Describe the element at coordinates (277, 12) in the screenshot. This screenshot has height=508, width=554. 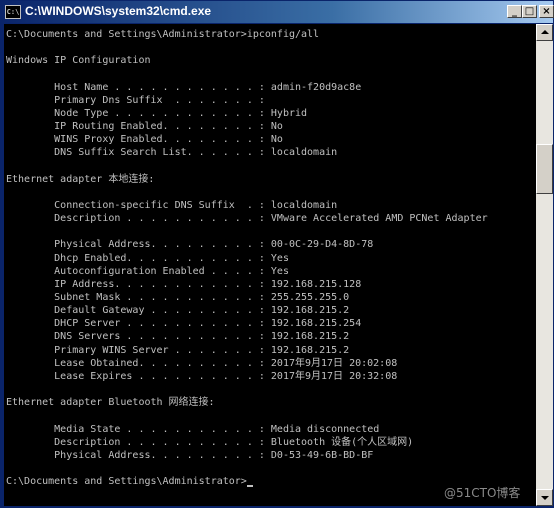
I see `title-bar: C:\ C:\WINDOWS\system32\cmd.exe _ □ ×` at that location.